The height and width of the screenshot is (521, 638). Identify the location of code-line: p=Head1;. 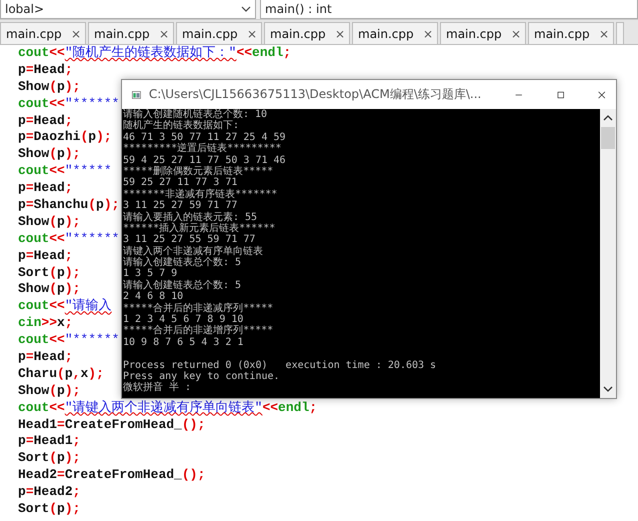
(49, 441).